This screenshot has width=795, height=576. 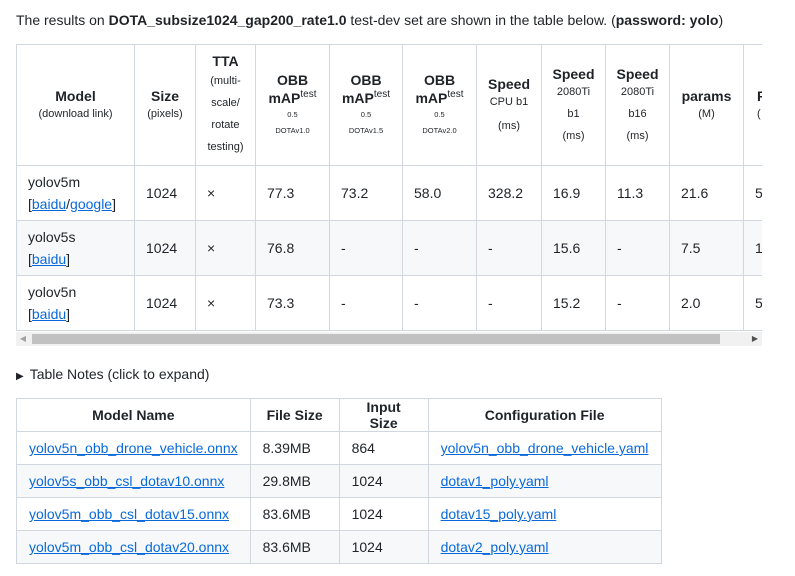 I want to click on model-file-link: yolov5m_obb_csl_dotav20.onnx, so click(x=129, y=547).